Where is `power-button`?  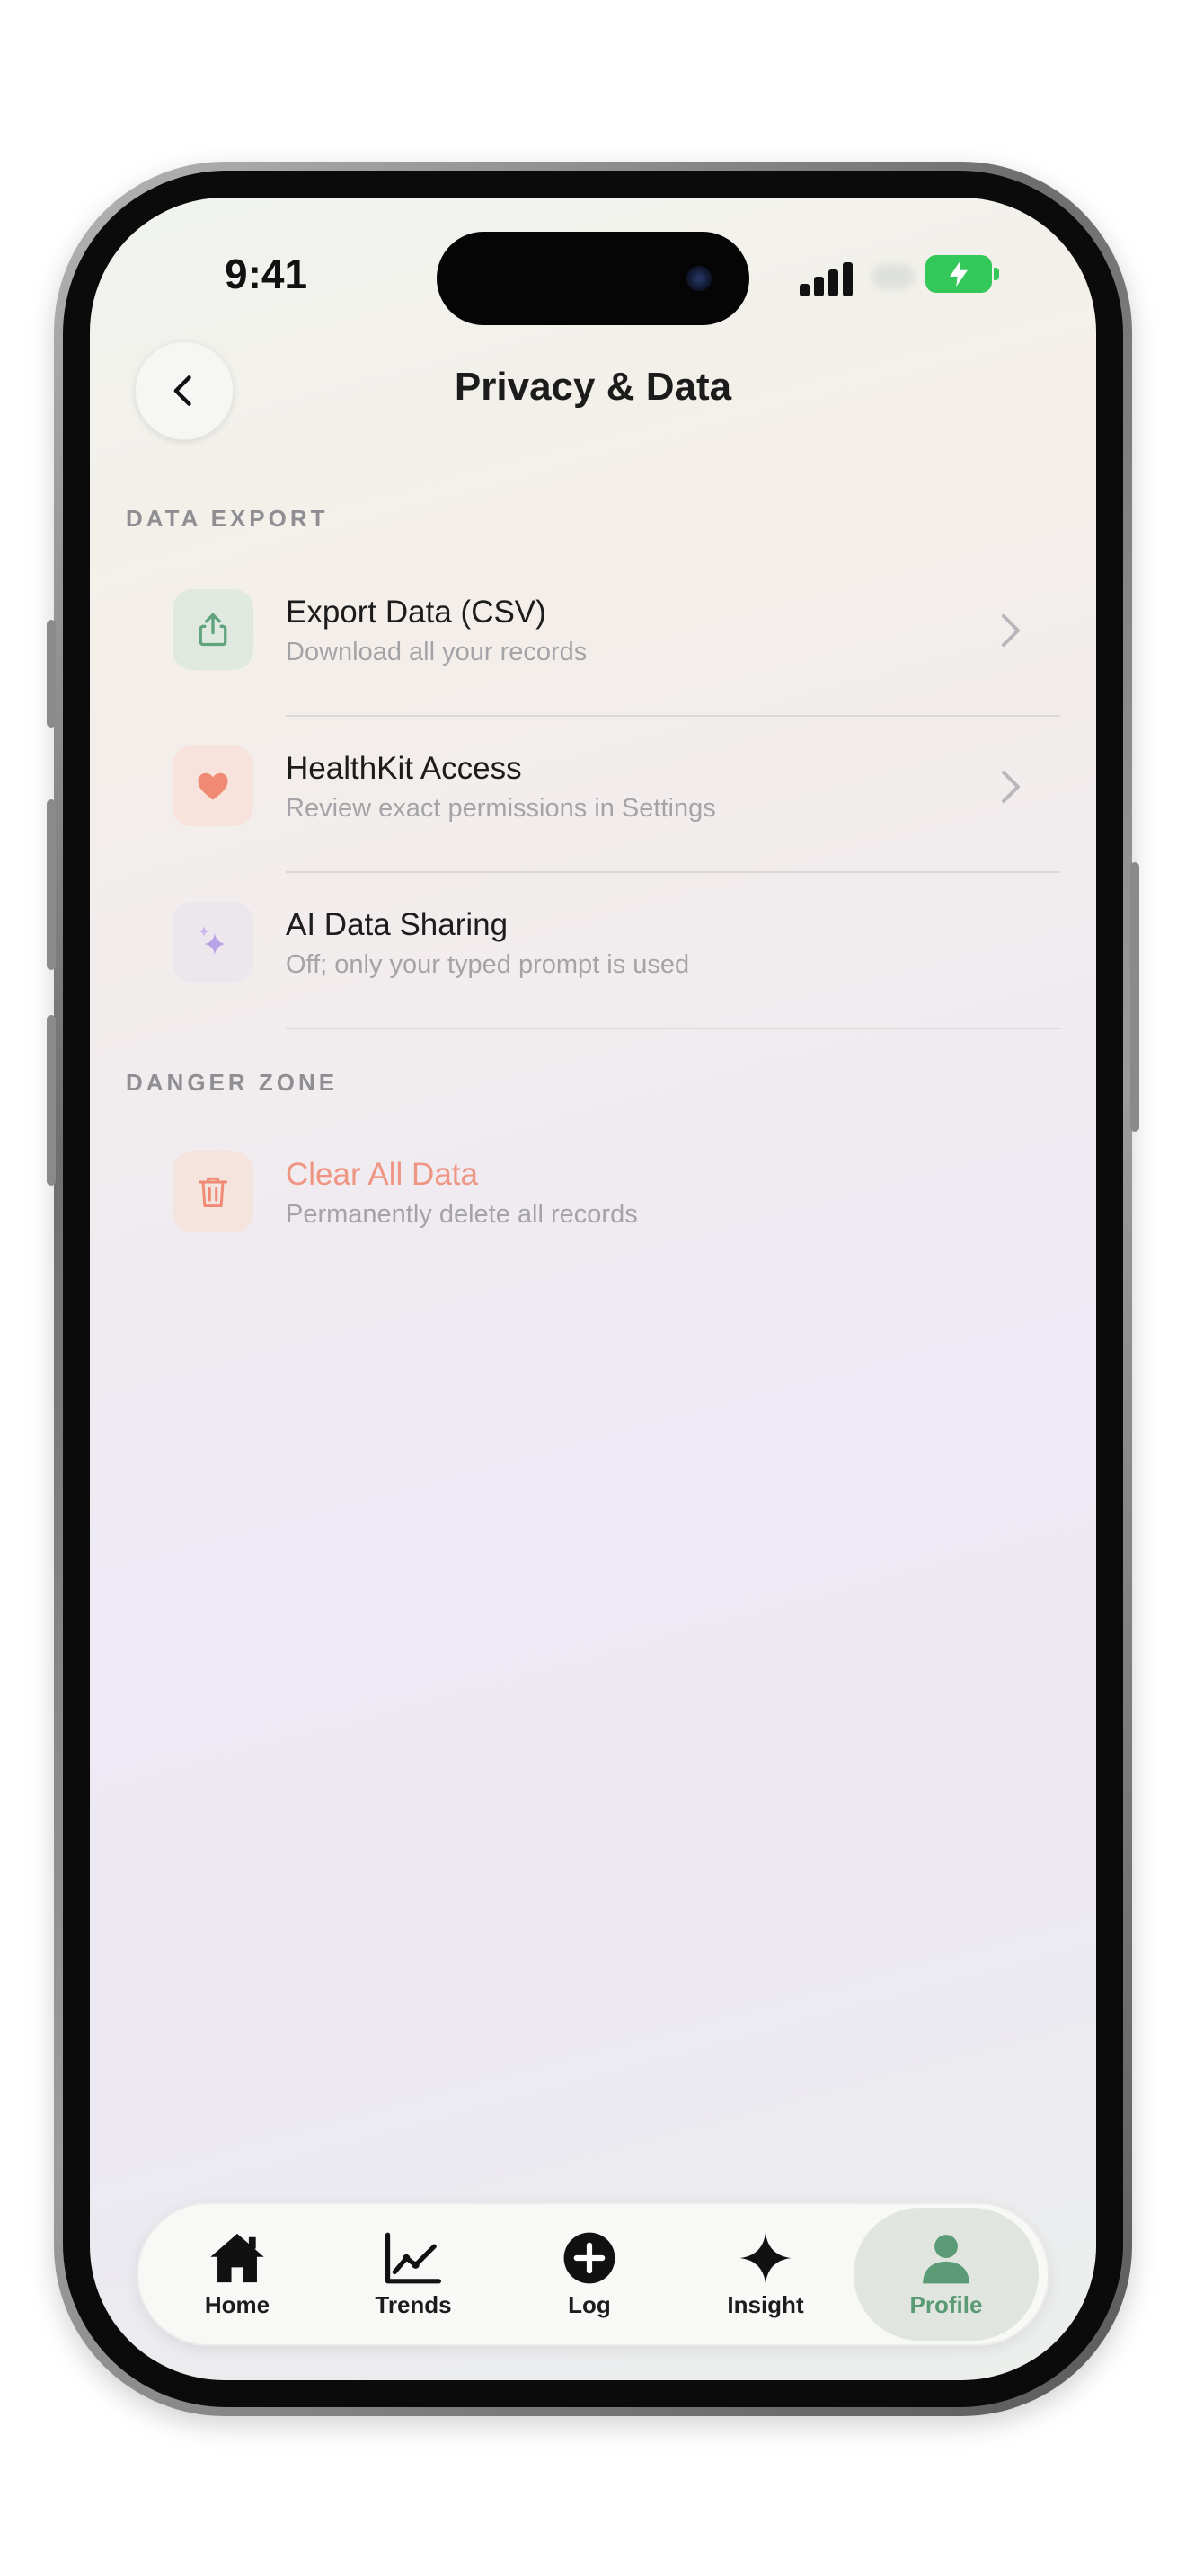 power-button is located at coordinates (1134, 997).